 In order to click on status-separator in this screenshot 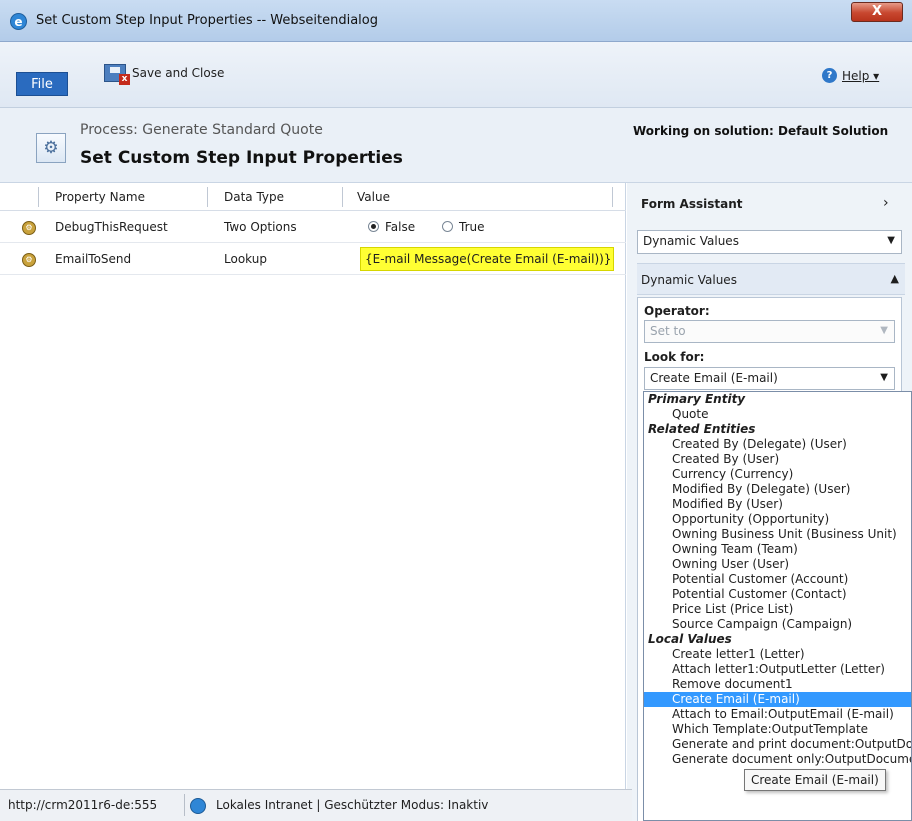, I will do `click(184, 805)`.